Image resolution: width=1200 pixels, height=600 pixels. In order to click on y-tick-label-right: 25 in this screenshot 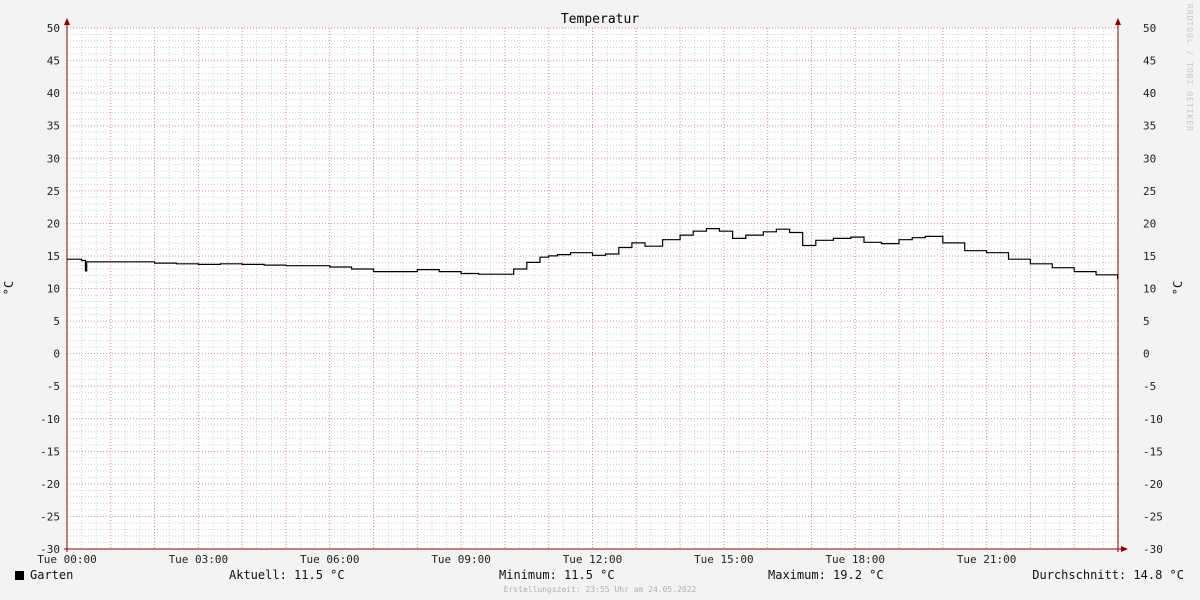, I will do `click(1149, 191)`.